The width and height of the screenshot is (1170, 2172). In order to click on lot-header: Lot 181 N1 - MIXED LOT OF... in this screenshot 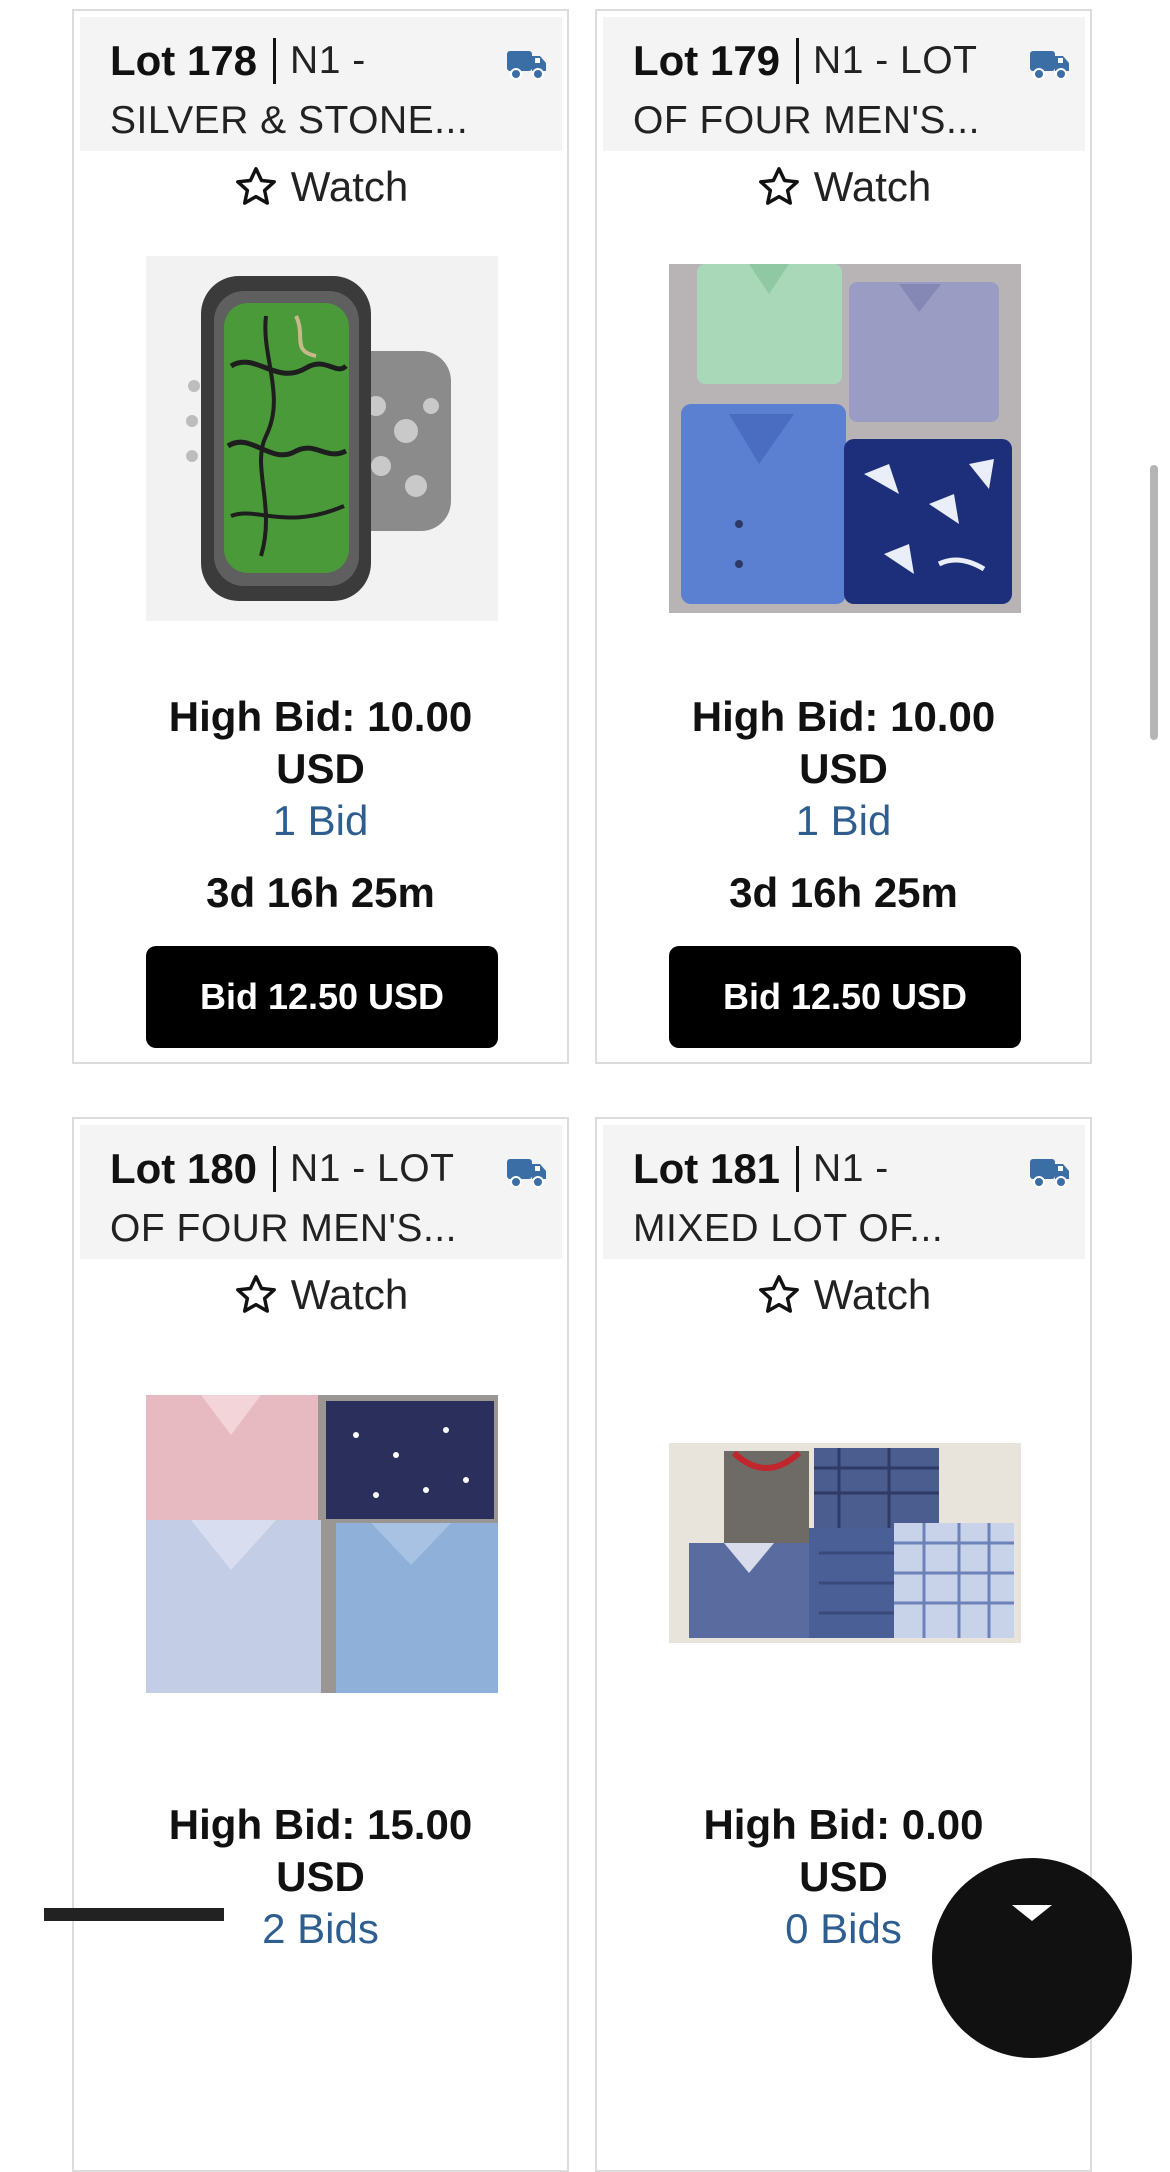, I will do `click(844, 1192)`.